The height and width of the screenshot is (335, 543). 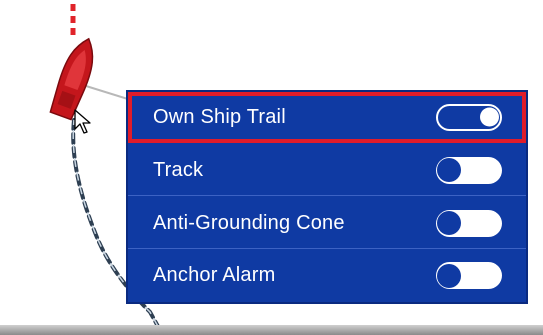 What do you see at coordinates (327, 275) in the screenshot?
I see `menu-item-anchor-alarm: Anchor Alarm` at bounding box center [327, 275].